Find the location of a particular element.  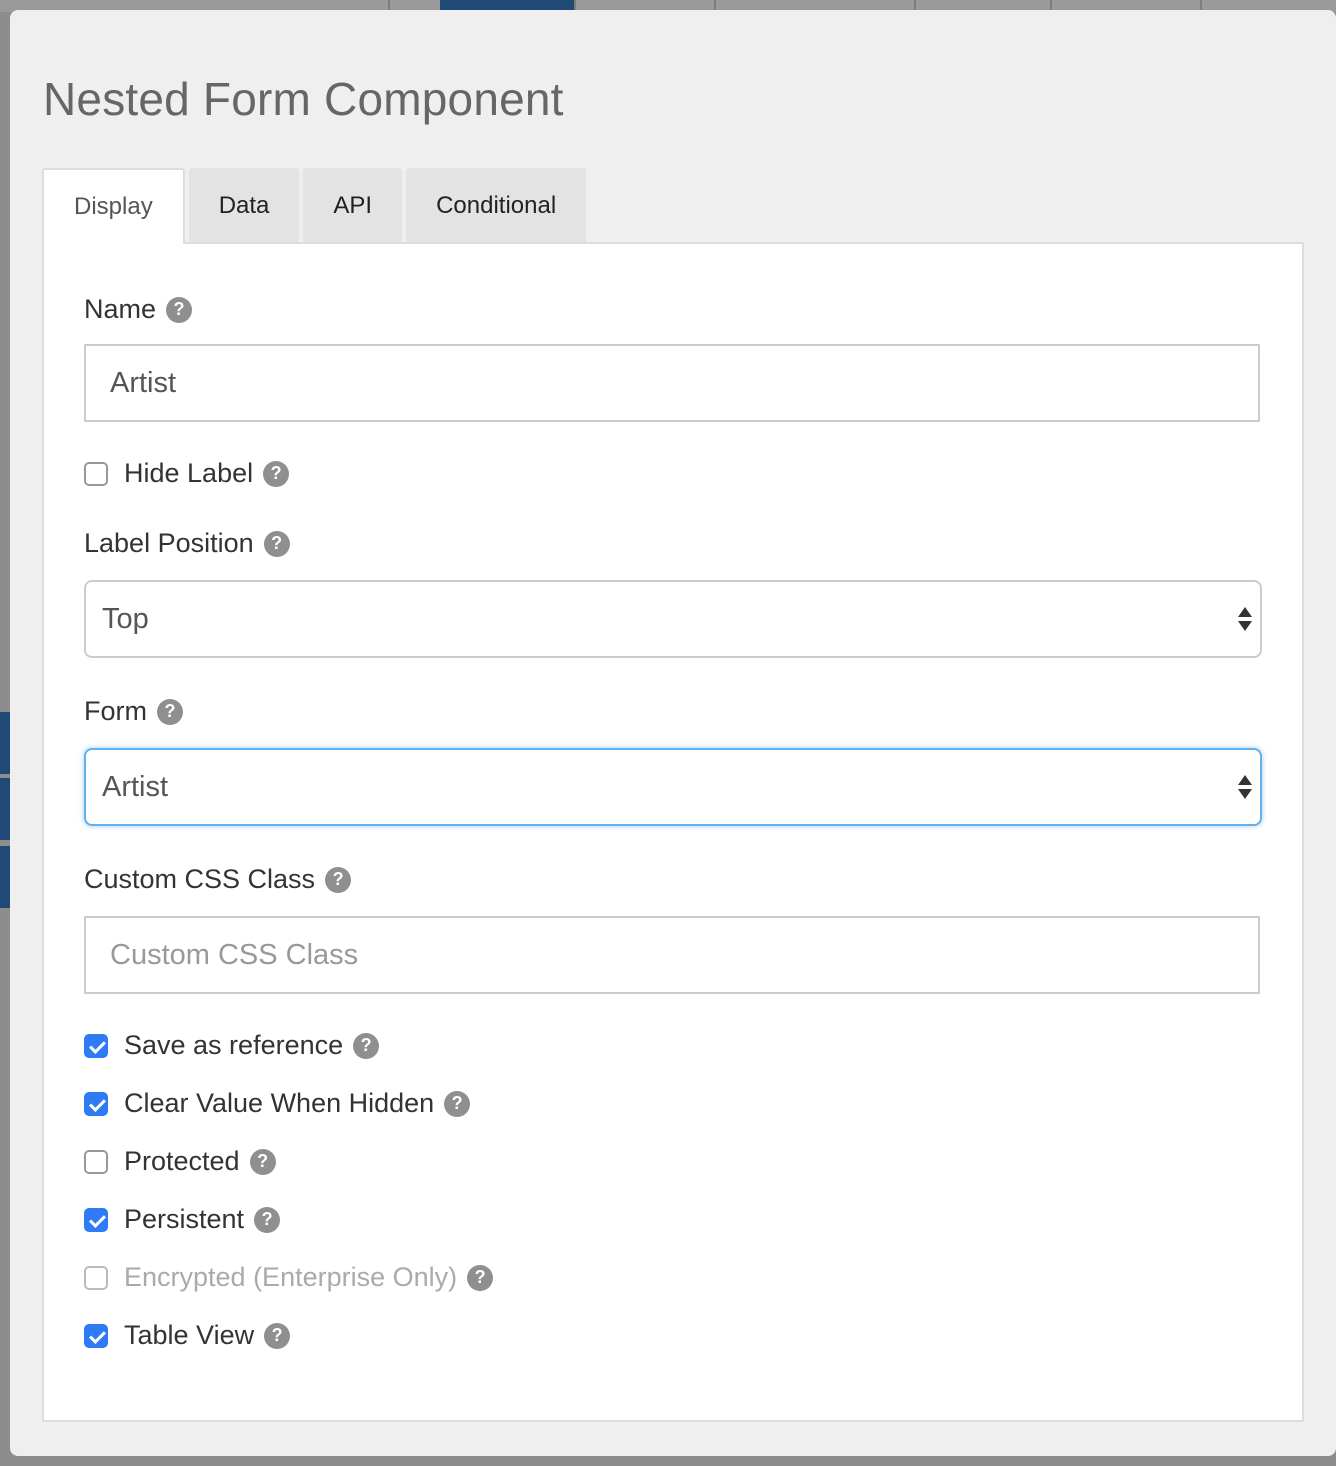

persistent-checkbox-row: Persistent ? is located at coordinates (182, 1219).